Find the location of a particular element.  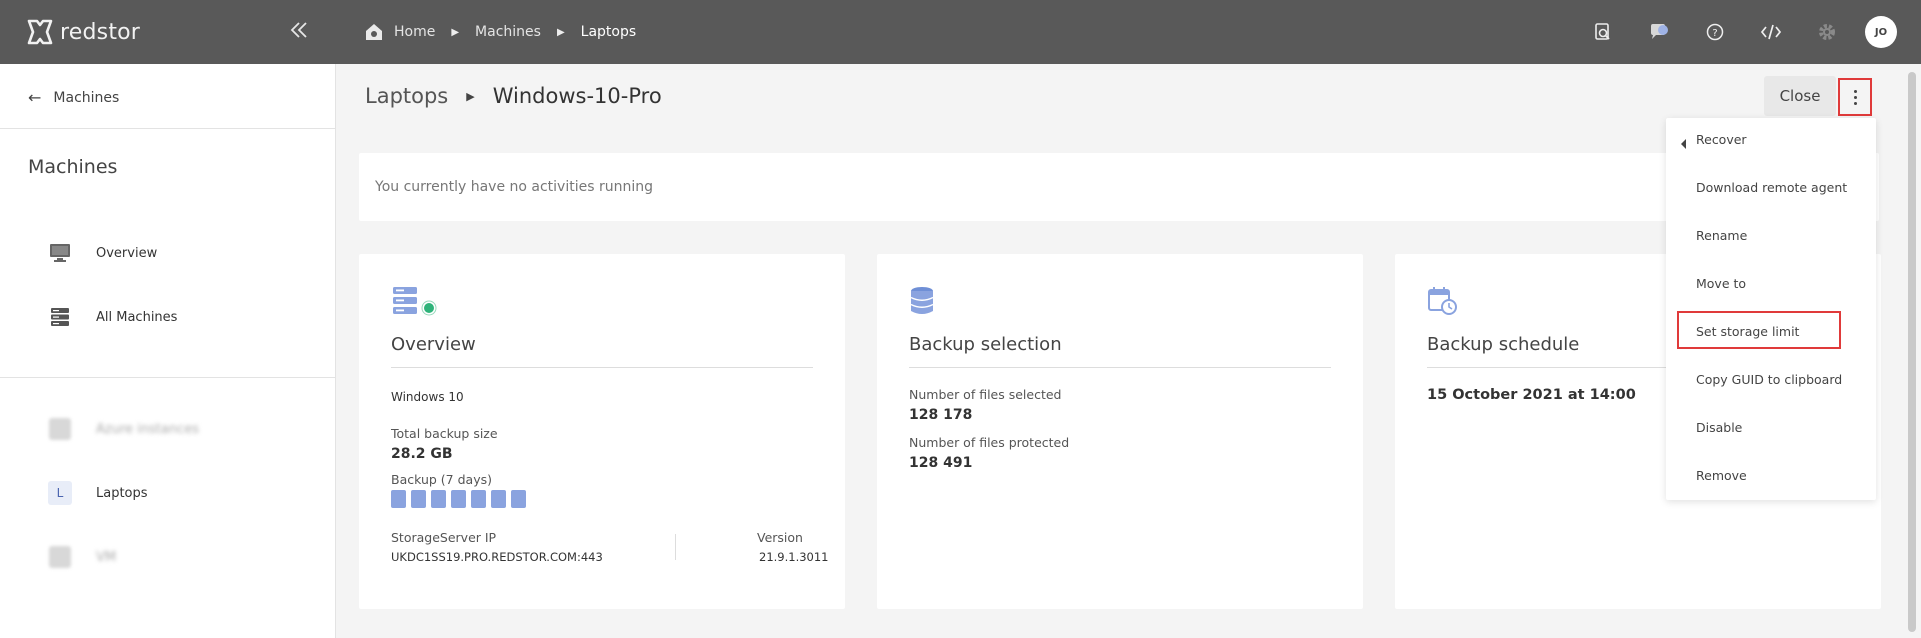

total-backup-label: Total backup size is located at coordinates (444, 433).